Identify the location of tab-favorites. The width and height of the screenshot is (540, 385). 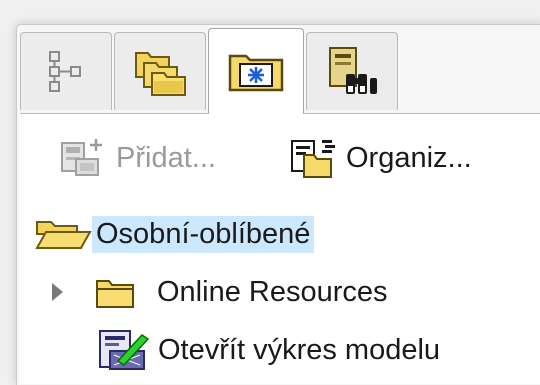
(256, 71).